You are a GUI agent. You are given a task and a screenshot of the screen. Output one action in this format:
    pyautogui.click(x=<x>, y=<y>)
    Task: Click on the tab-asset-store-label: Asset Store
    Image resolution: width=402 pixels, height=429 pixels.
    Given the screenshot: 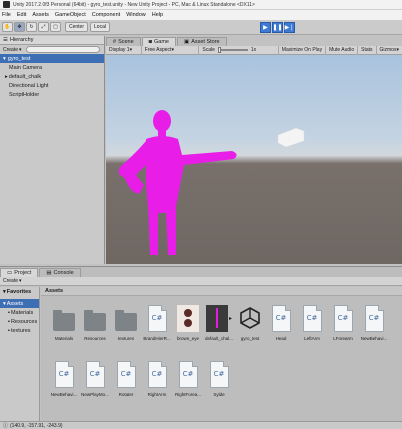 What is the action you would take?
    pyautogui.click(x=205, y=42)
    